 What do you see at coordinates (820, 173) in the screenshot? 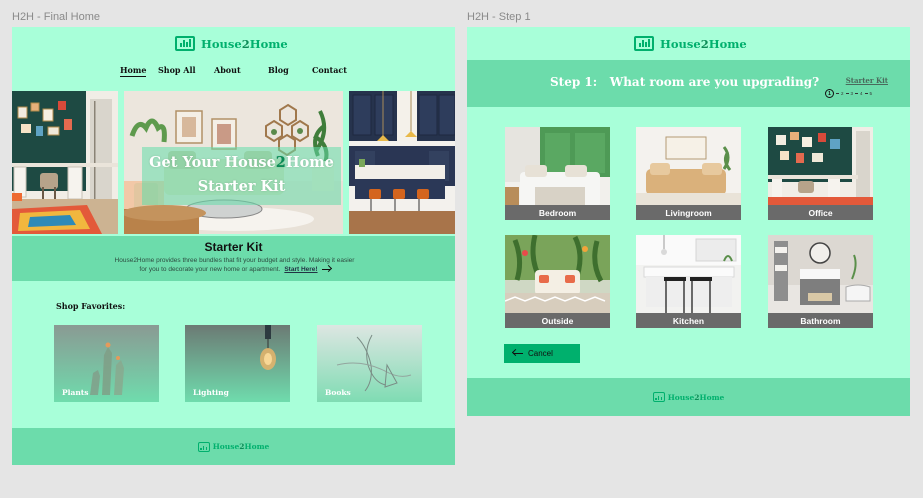
I see `room-card-office: Office` at bounding box center [820, 173].